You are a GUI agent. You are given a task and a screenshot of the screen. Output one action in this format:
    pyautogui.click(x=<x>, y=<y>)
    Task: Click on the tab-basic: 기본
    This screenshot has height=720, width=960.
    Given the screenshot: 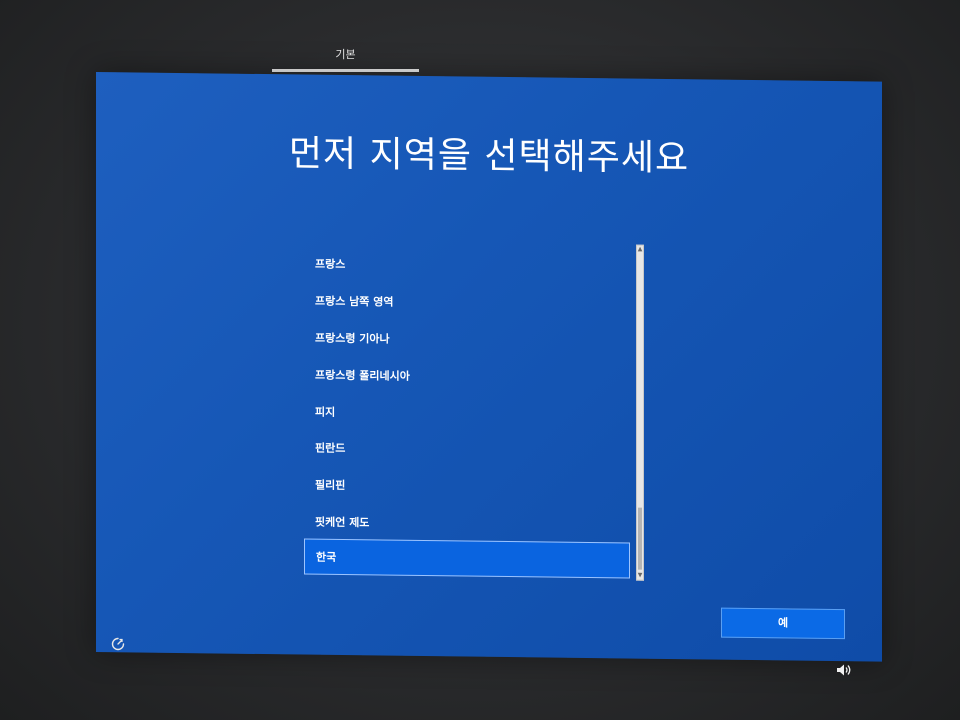 What is the action you would take?
    pyautogui.click(x=345, y=58)
    